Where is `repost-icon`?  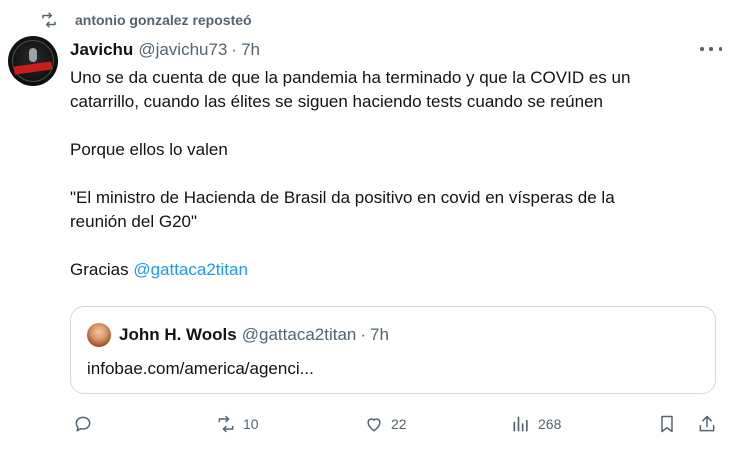 repost-icon is located at coordinates (49, 20).